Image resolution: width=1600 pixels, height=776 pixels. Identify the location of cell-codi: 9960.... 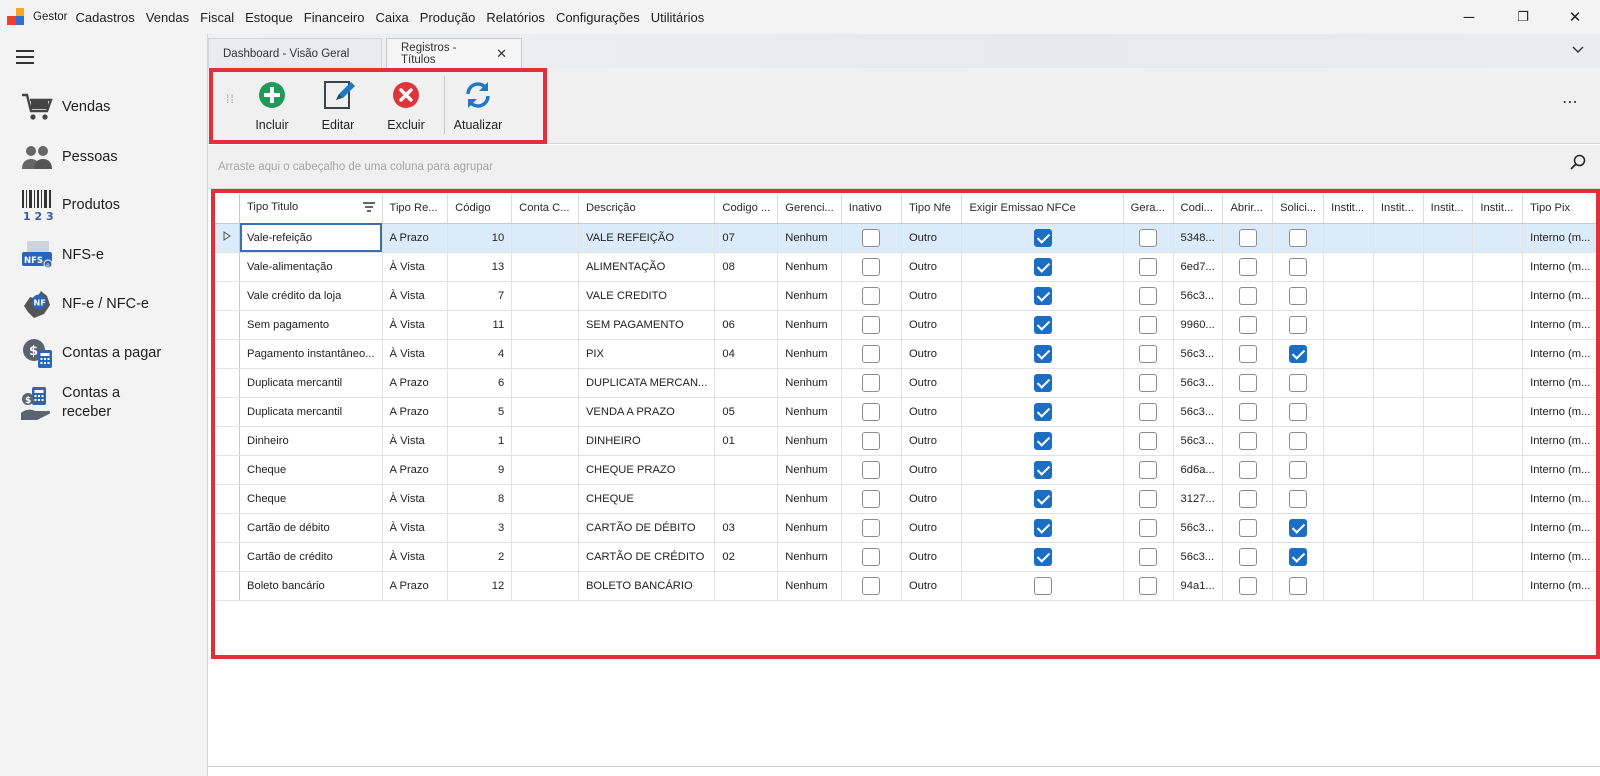
(1198, 325).